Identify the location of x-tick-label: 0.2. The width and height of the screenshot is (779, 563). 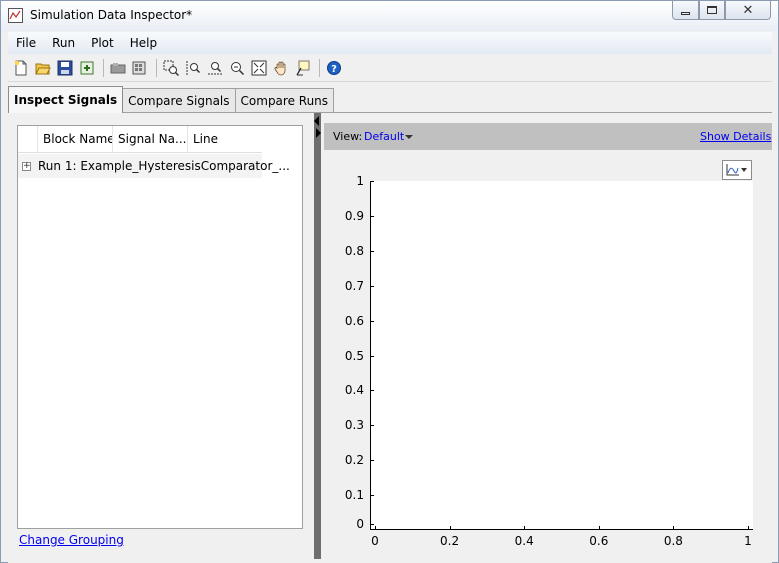
(450, 541).